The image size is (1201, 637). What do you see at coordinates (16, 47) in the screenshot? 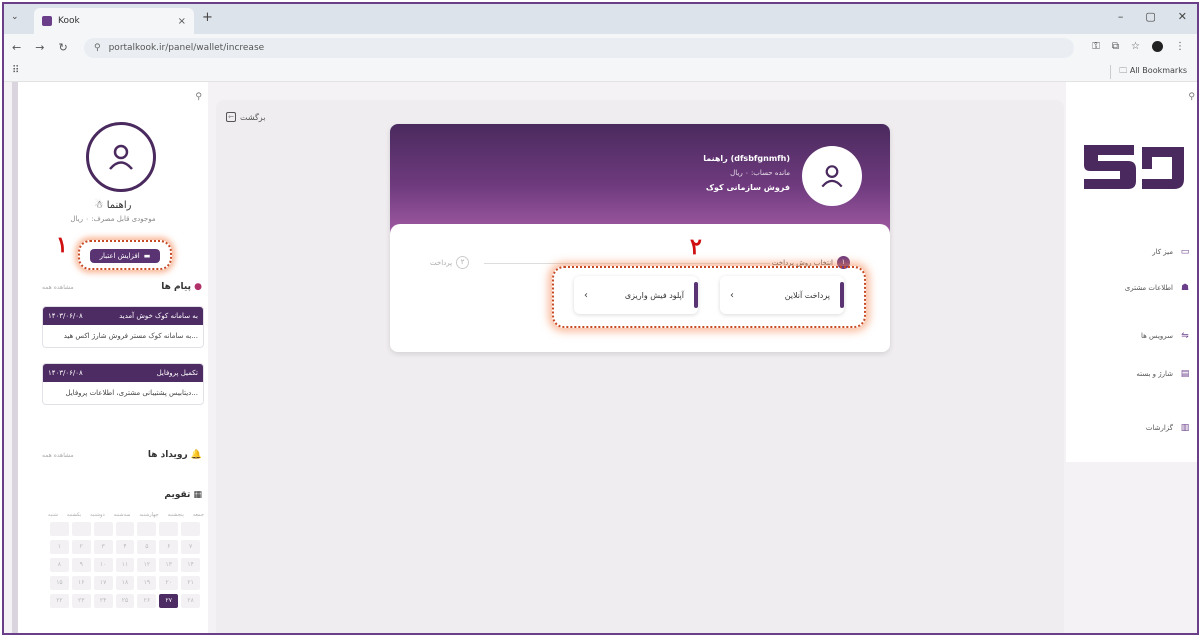
I see `back-arrow-icon: ←` at bounding box center [16, 47].